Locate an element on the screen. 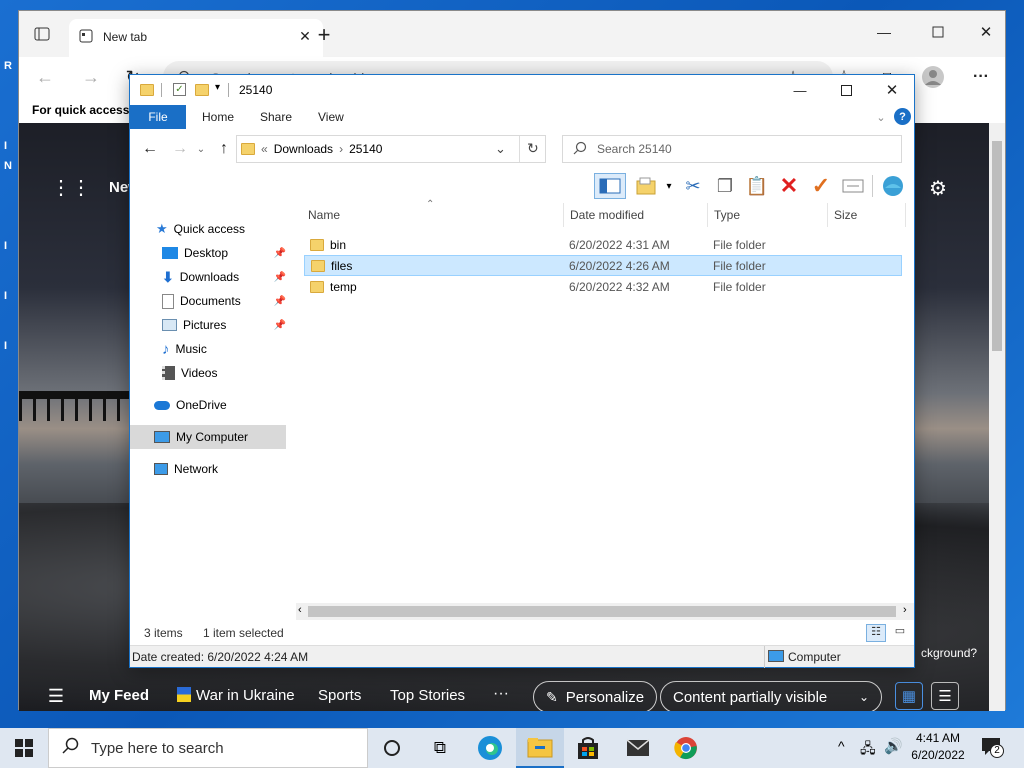 The width and height of the screenshot is (1024, 768). nav-network: Network is located at coordinates (186, 469).